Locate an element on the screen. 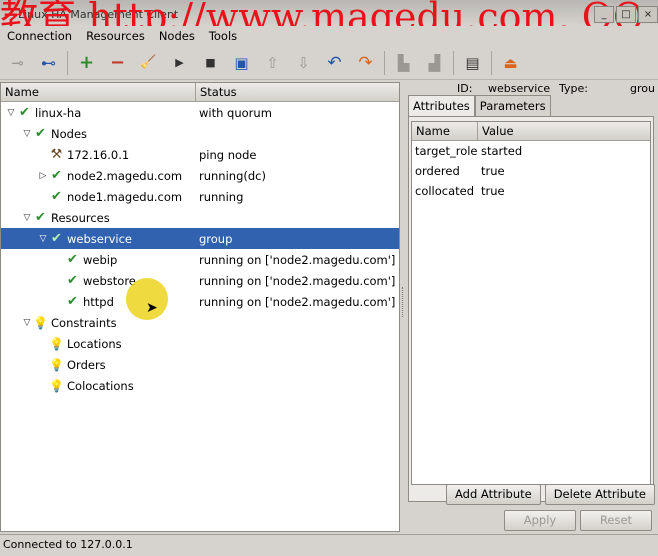 This screenshot has height=556, width=658. move-down-button: ⇩ is located at coordinates (303, 63).